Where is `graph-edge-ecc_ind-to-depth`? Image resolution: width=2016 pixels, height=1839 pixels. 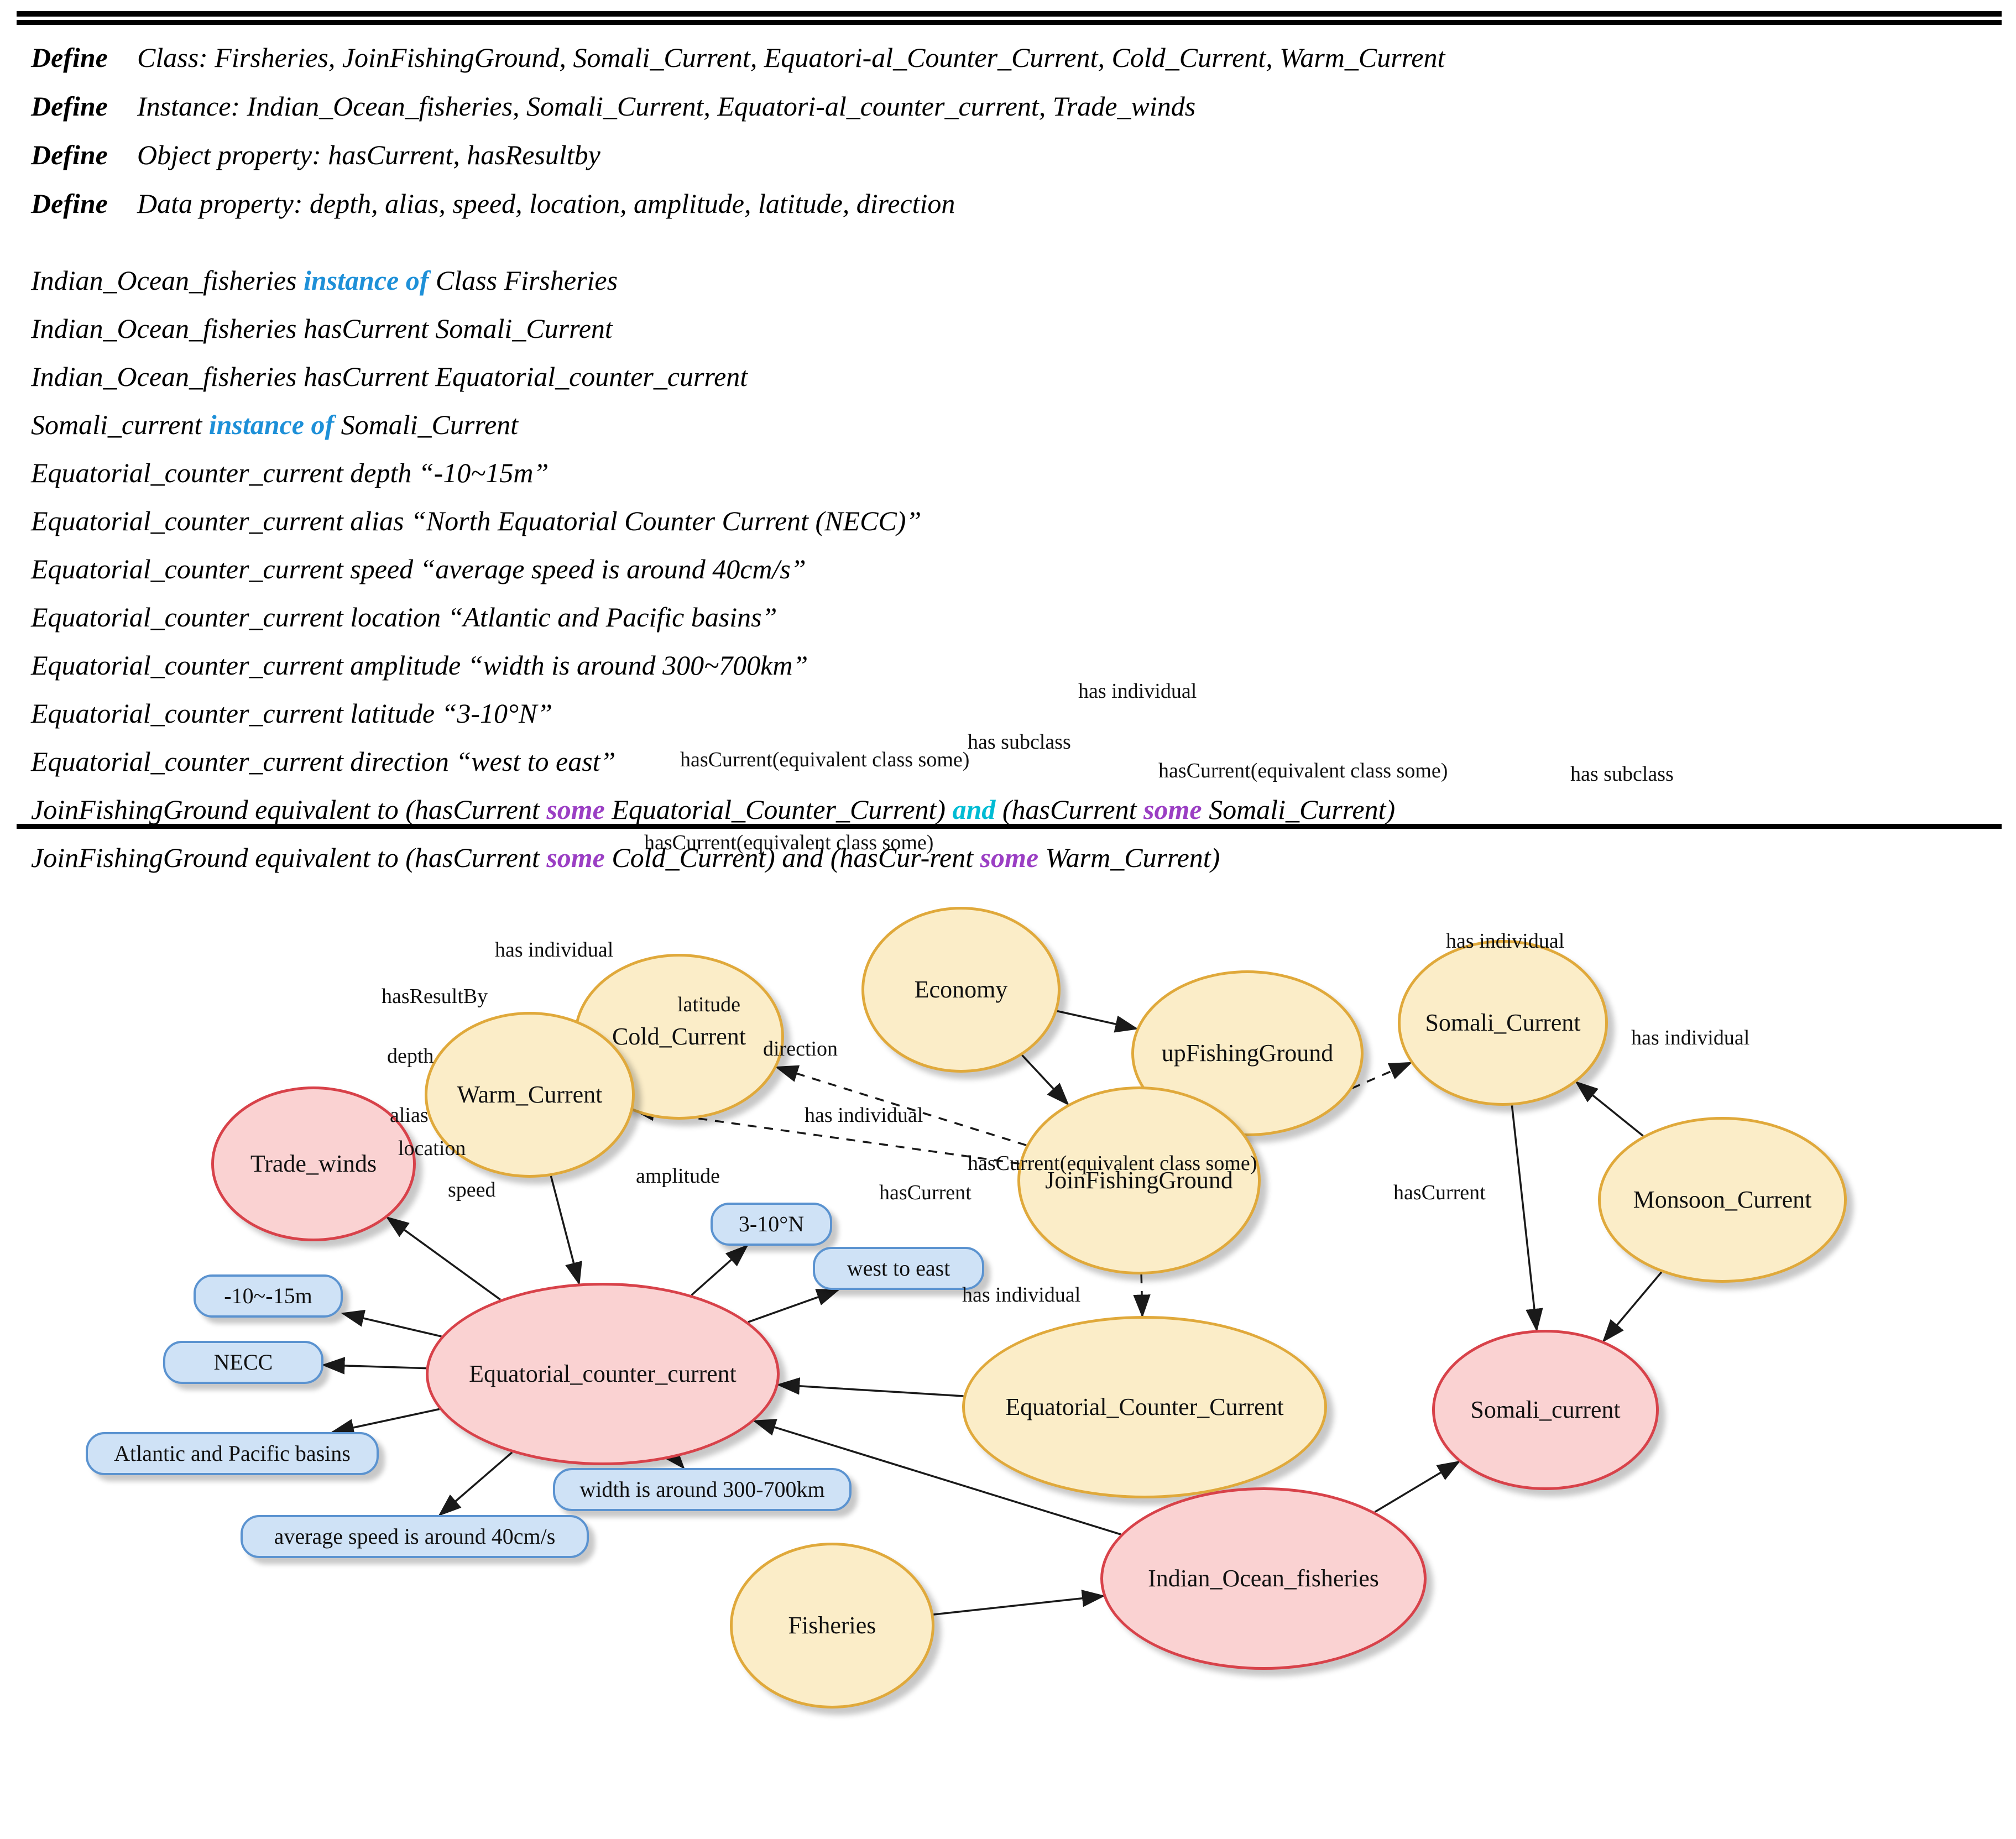
graph-edge-ecc_ind-to-depth is located at coordinates (391, 1323).